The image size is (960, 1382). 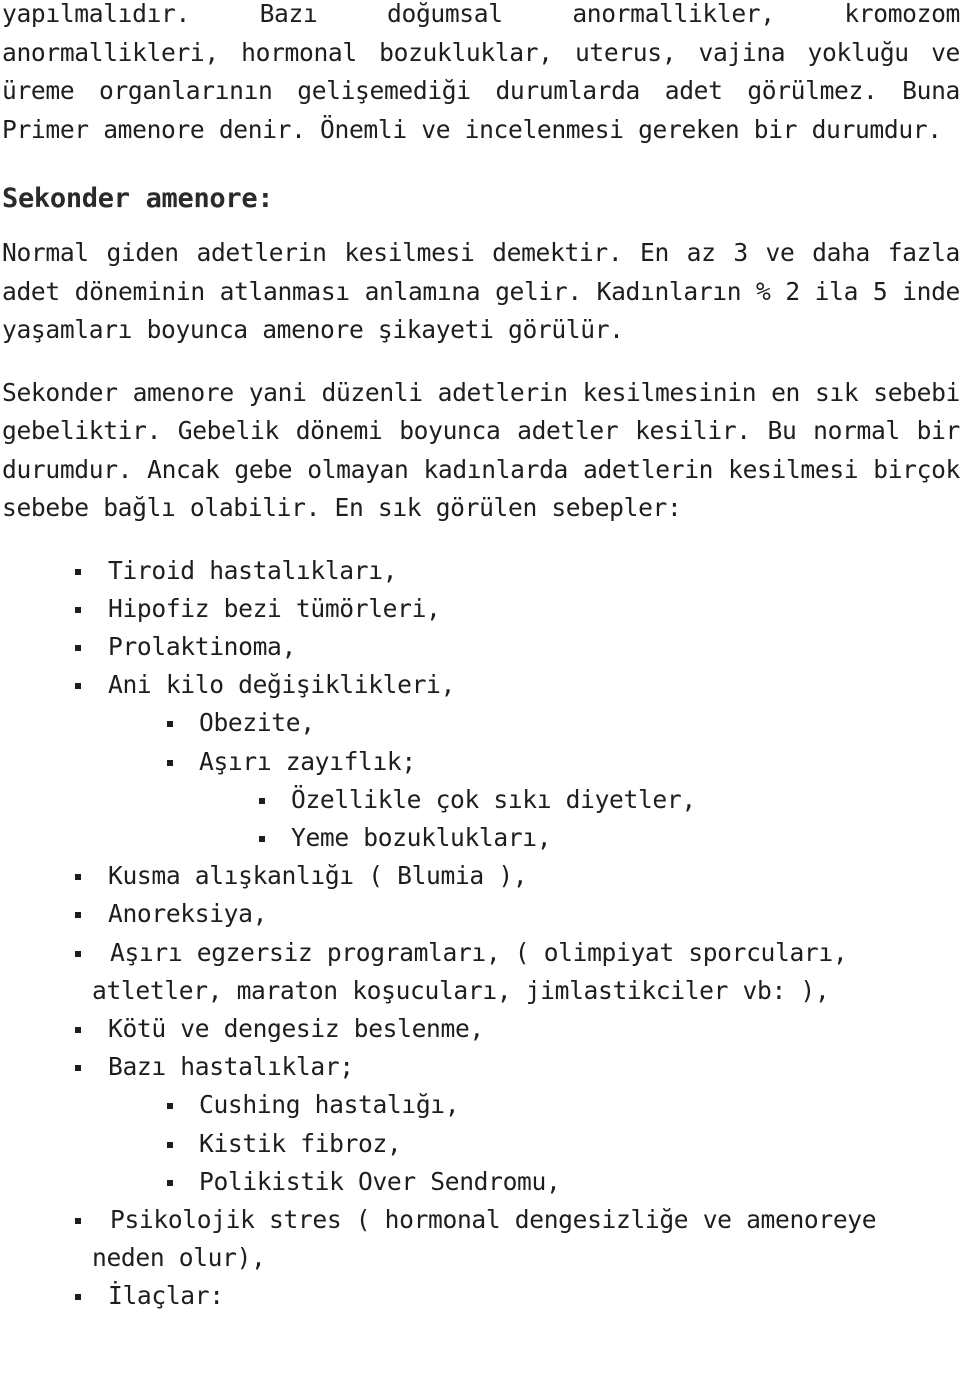 I want to click on list-item: Özellikle çok sıkı diyetler,, so click(x=481, y=800).